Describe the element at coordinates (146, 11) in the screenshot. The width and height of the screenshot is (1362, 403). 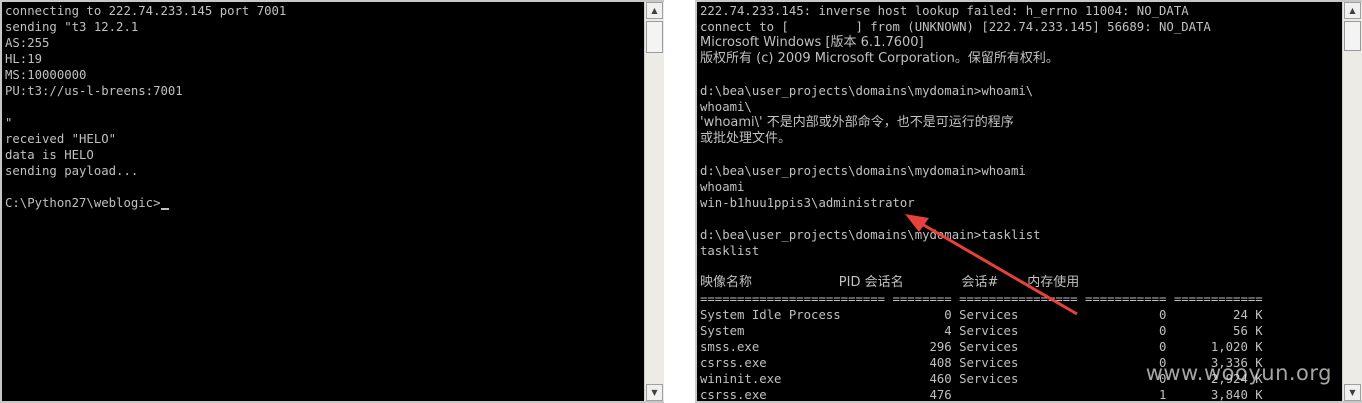
I see `console-line-text: connecting to 222.74.233.145 port 7001` at that location.